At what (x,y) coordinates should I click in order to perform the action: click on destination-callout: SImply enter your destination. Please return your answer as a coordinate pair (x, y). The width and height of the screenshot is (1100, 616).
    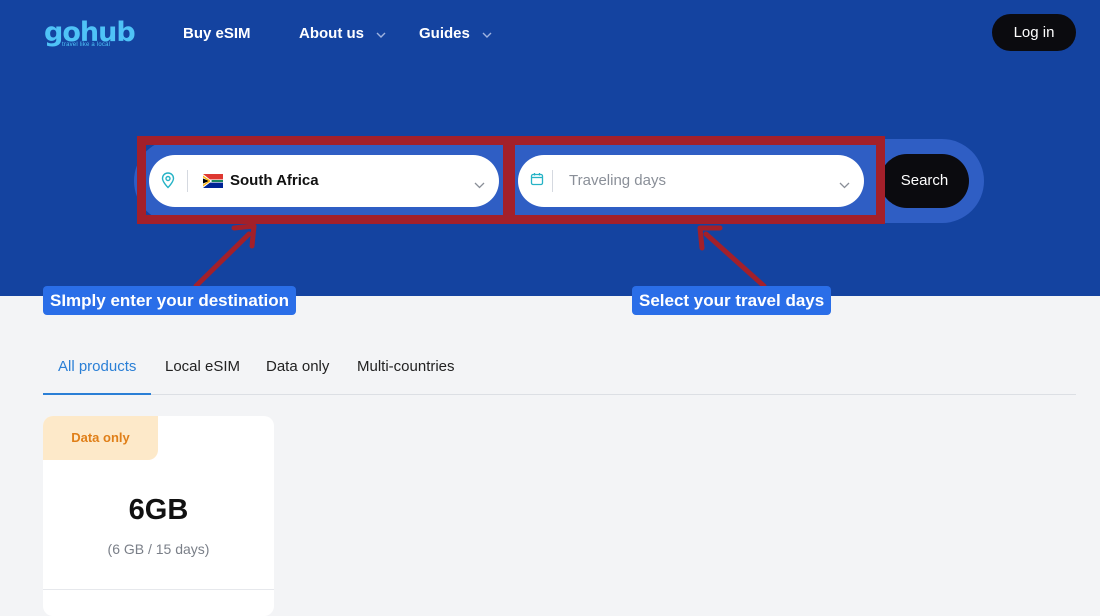
    Looking at the image, I should click on (169, 300).